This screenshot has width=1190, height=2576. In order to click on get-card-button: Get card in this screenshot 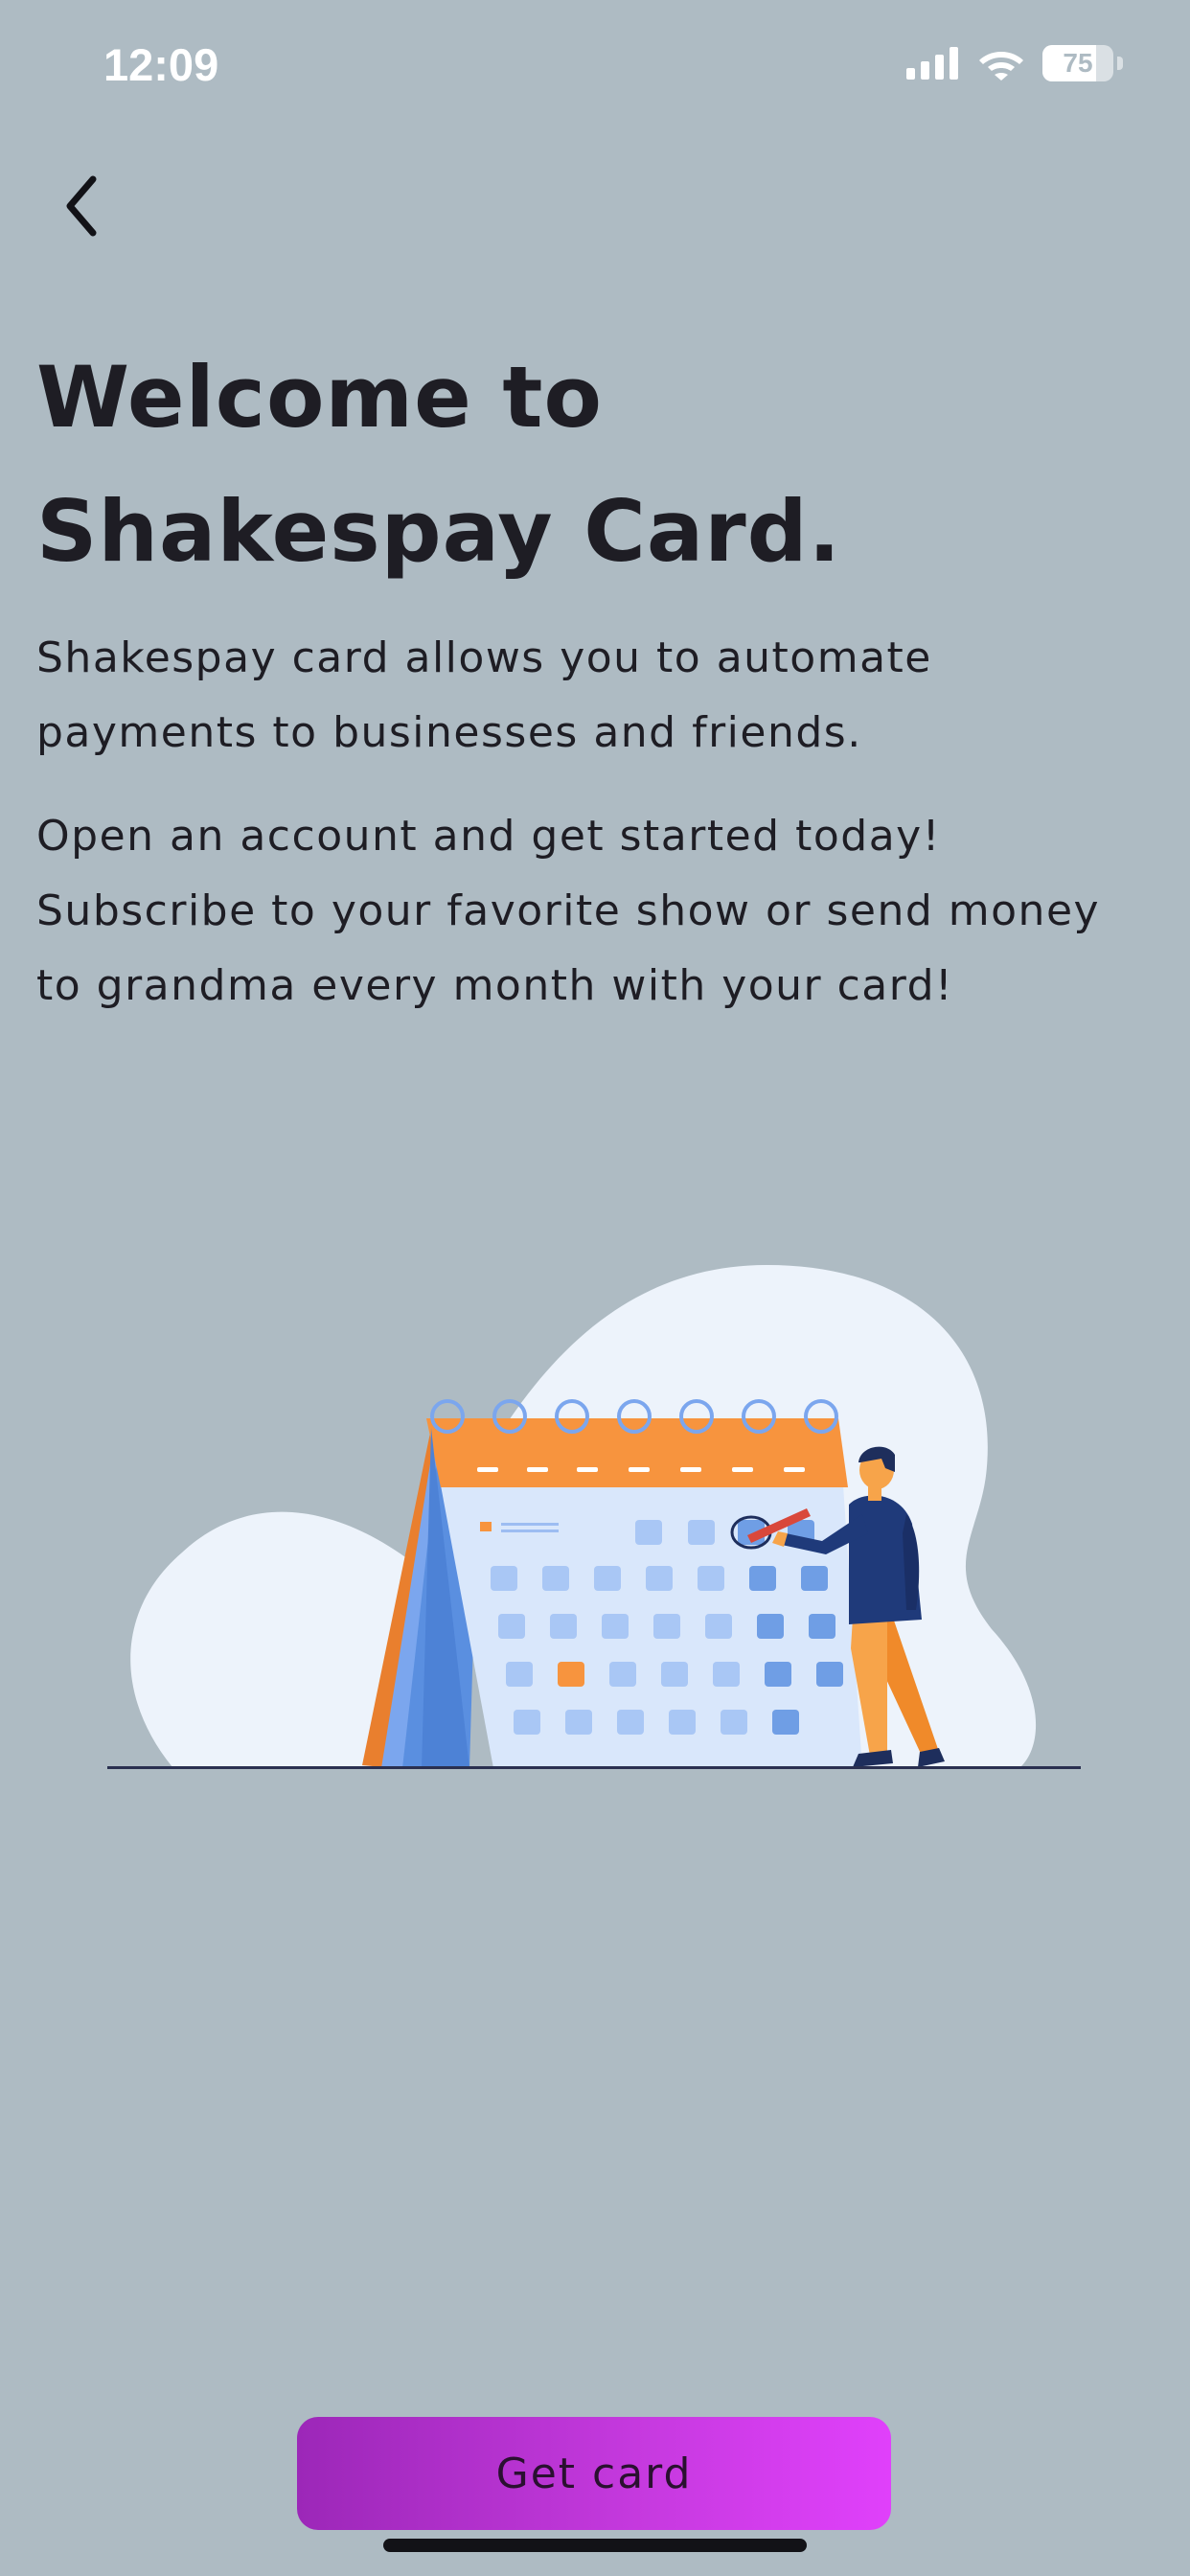, I will do `click(594, 2473)`.